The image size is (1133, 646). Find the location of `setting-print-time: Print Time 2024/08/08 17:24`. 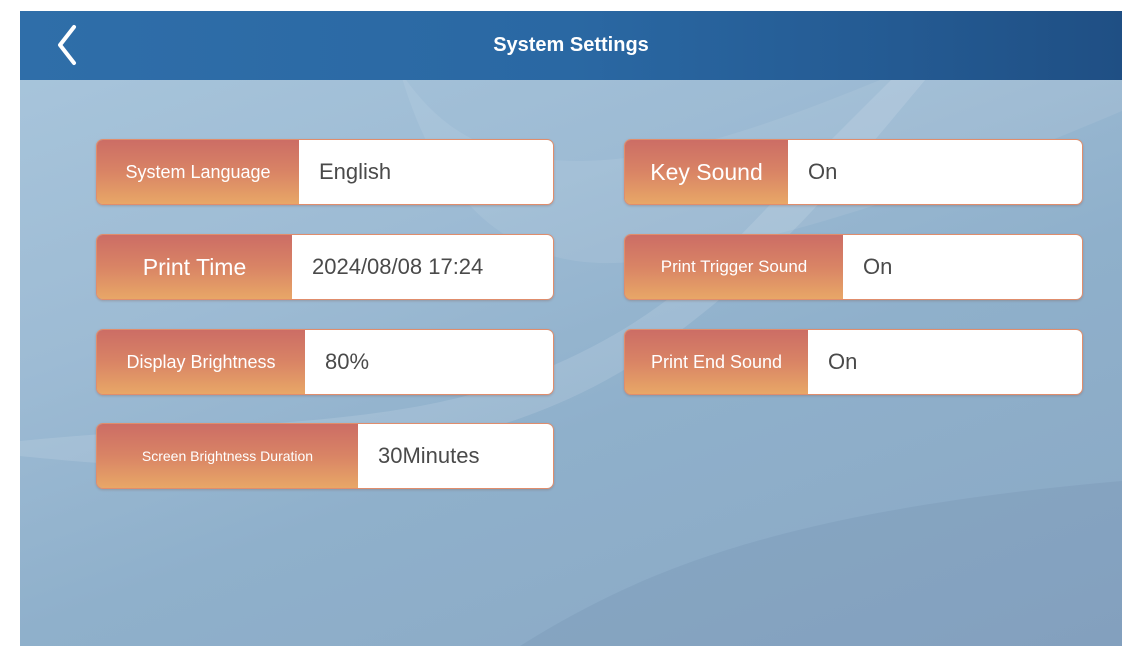

setting-print-time: Print Time 2024/08/08 17:24 is located at coordinates (325, 267).